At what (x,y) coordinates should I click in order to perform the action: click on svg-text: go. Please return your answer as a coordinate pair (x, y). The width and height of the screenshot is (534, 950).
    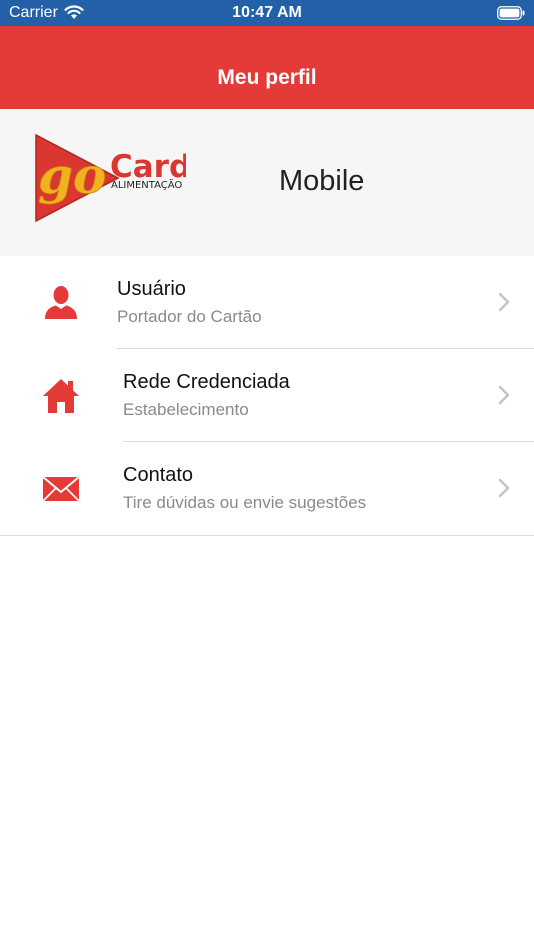
    Looking at the image, I should click on (72, 175).